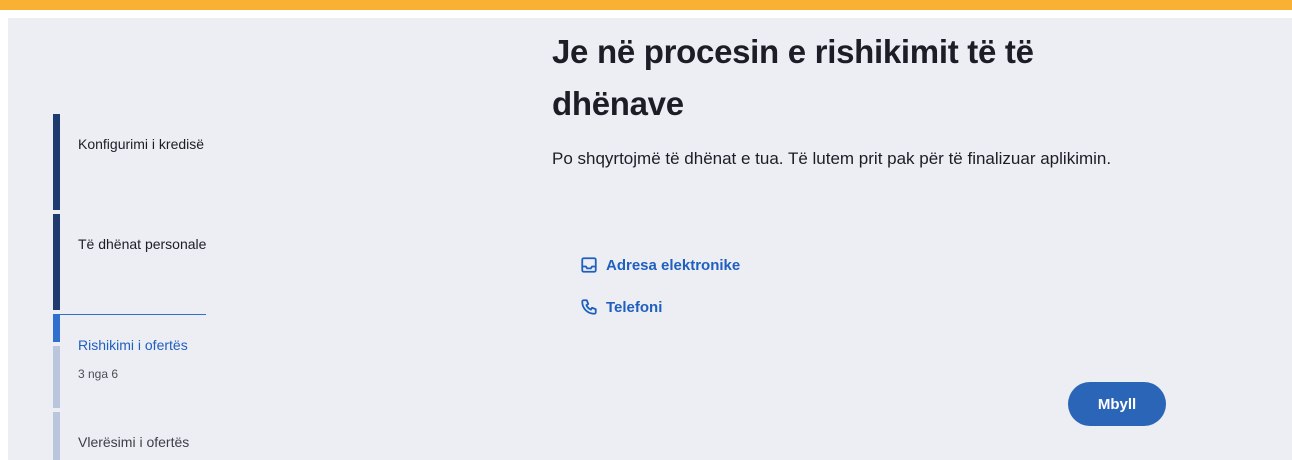 This screenshot has width=1292, height=460. Describe the element at coordinates (646, 5) in the screenshot. I see `top-accent-bar` at that location.